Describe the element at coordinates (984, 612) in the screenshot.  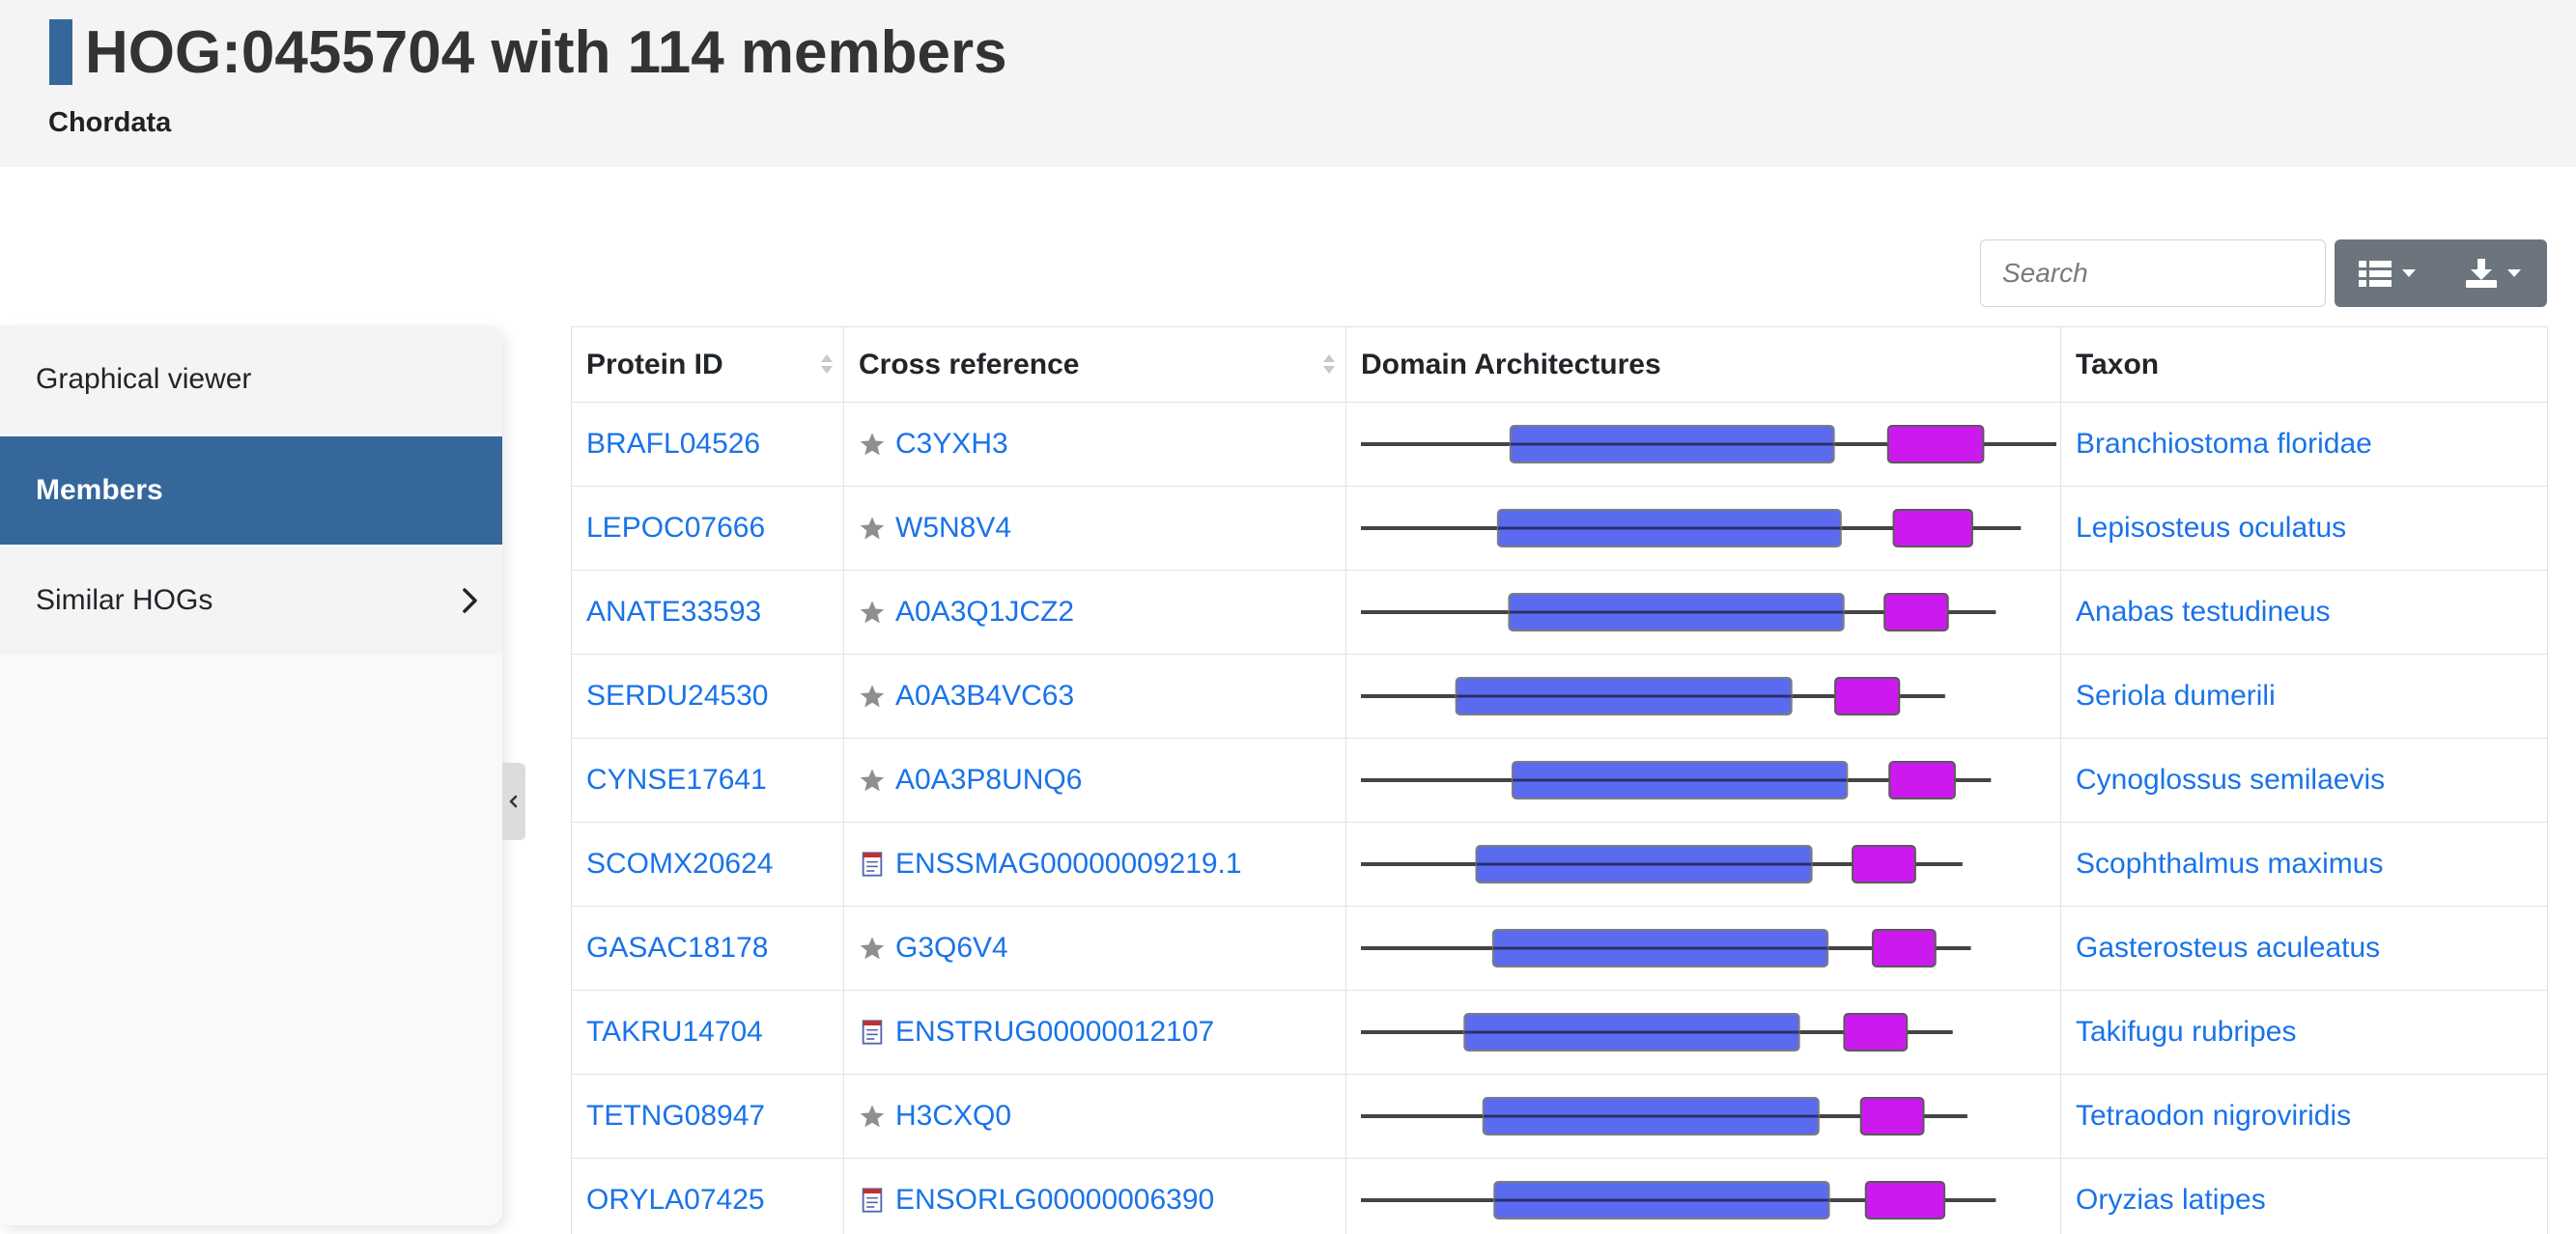
I see `cross-reference-link: A0A3Q1JCZ2` at that location.